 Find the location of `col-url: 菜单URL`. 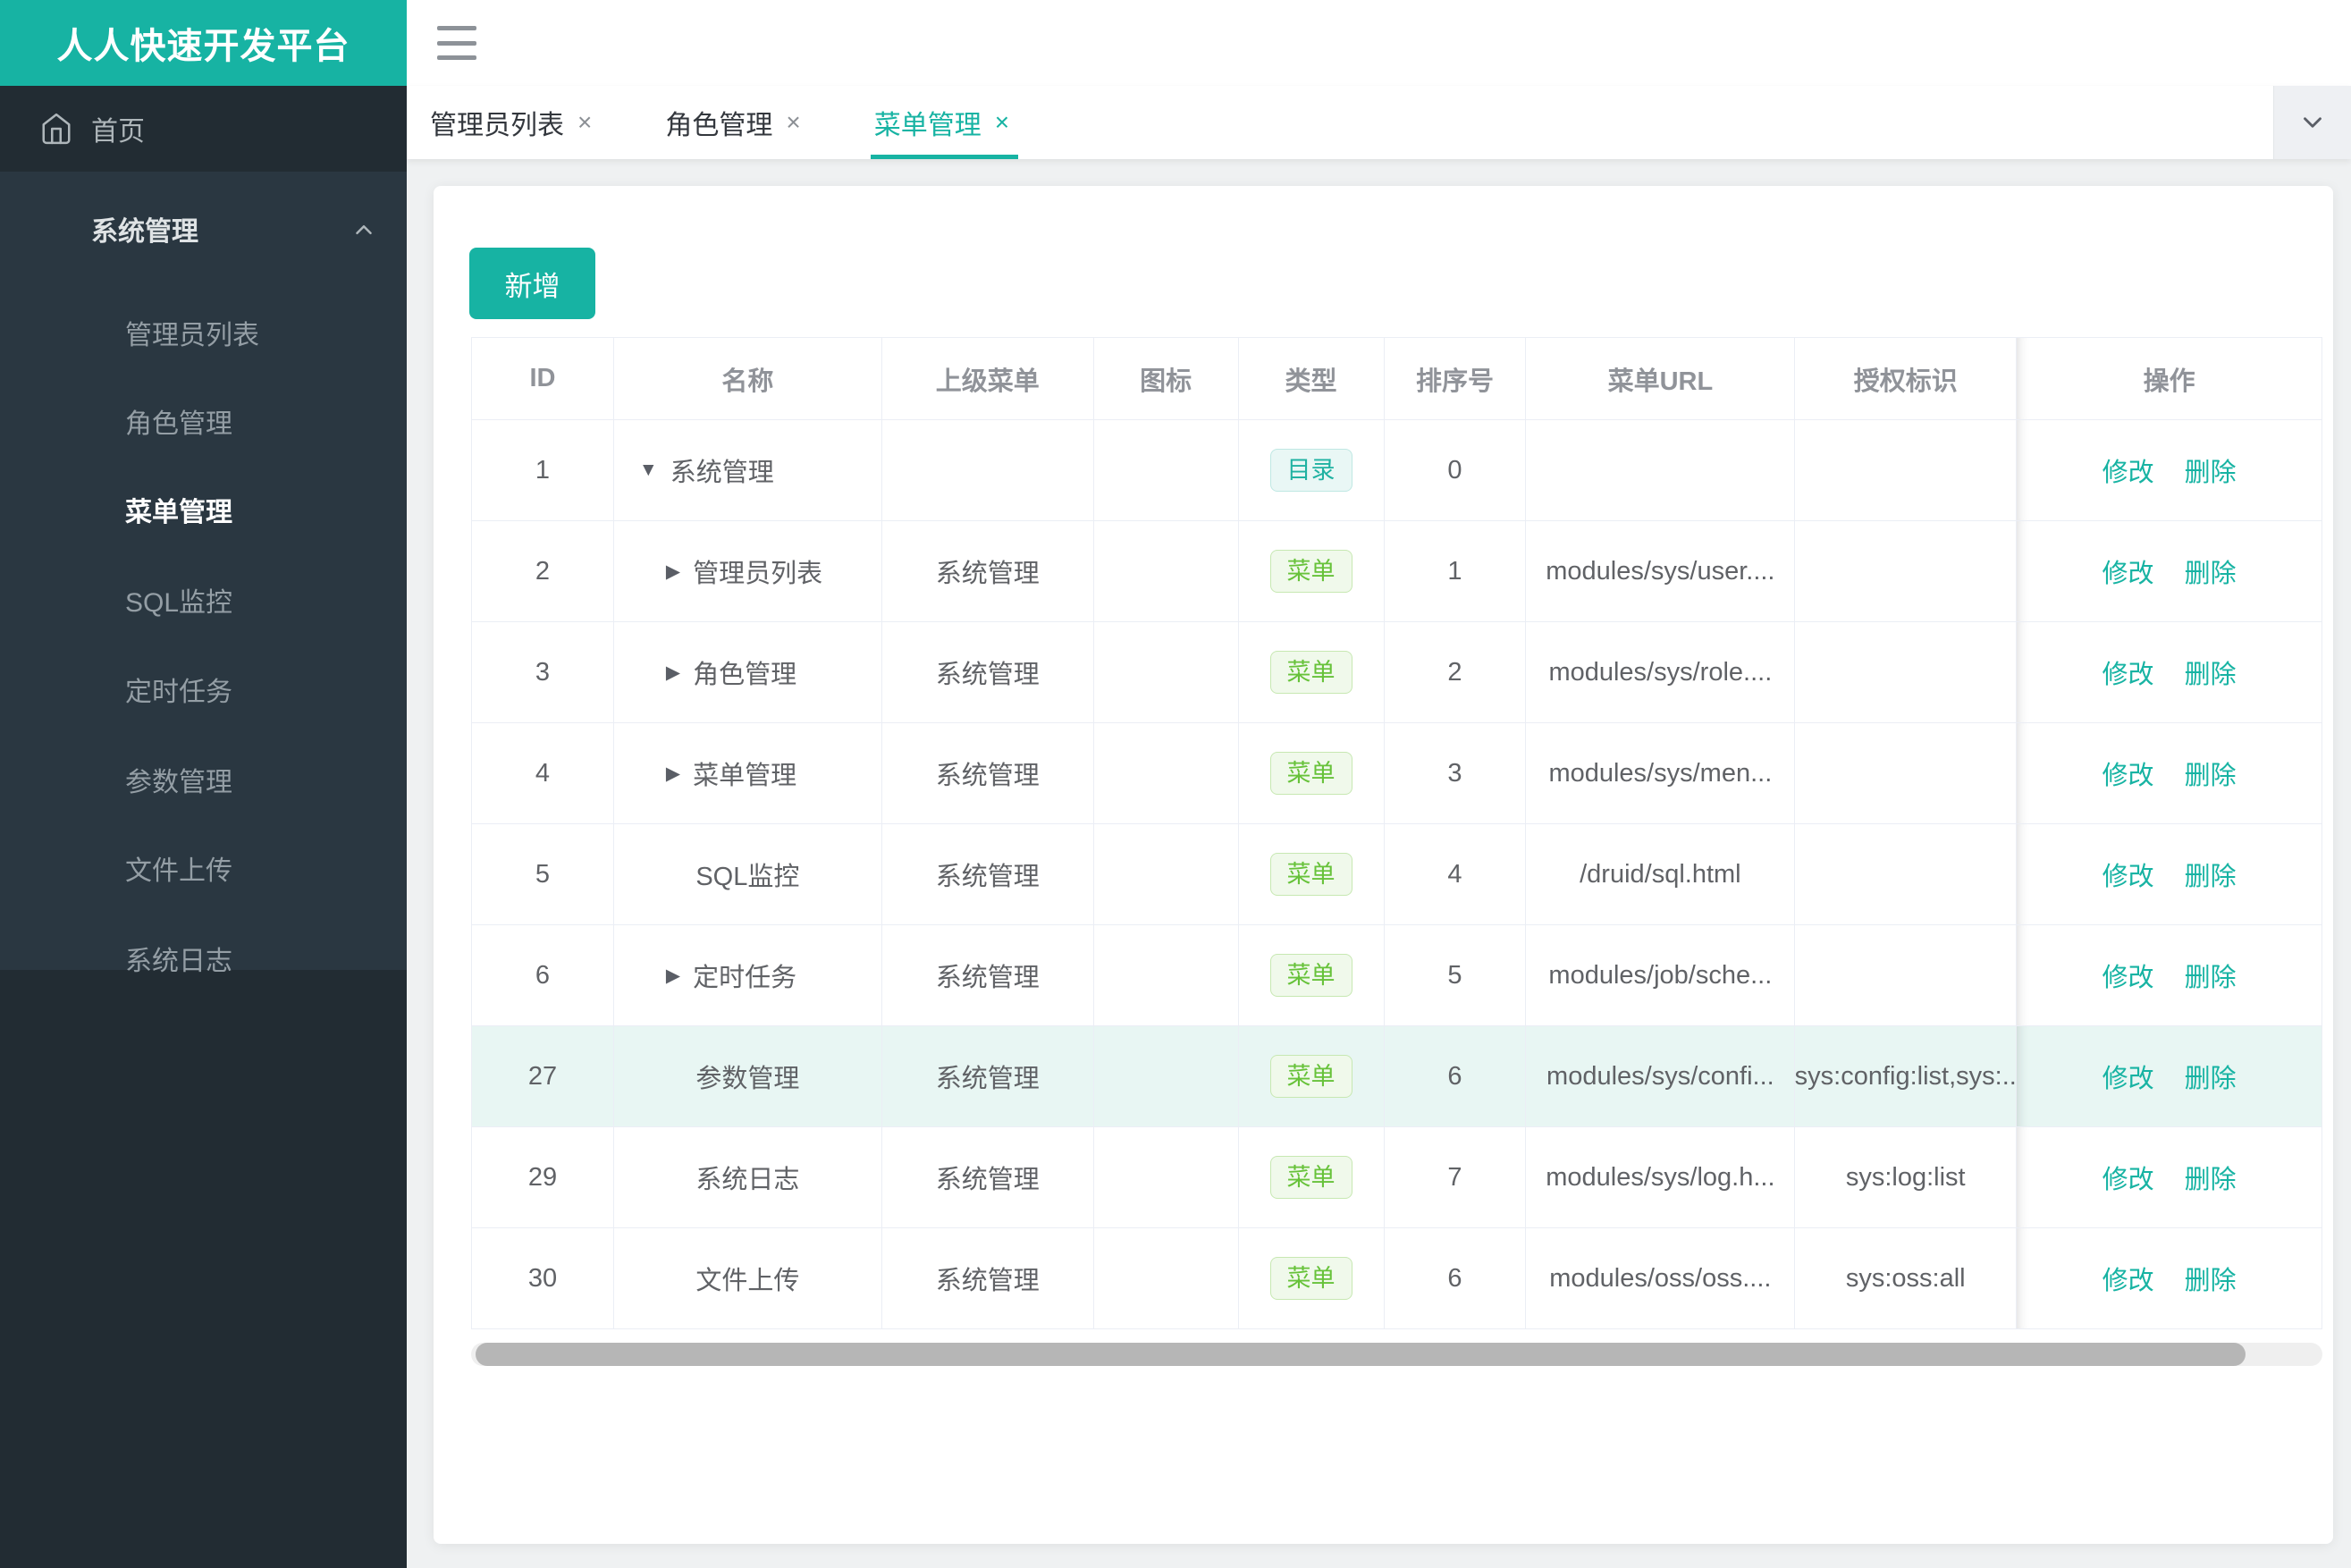

col-url: 菜单URL is located at coordinates (1661, 378).